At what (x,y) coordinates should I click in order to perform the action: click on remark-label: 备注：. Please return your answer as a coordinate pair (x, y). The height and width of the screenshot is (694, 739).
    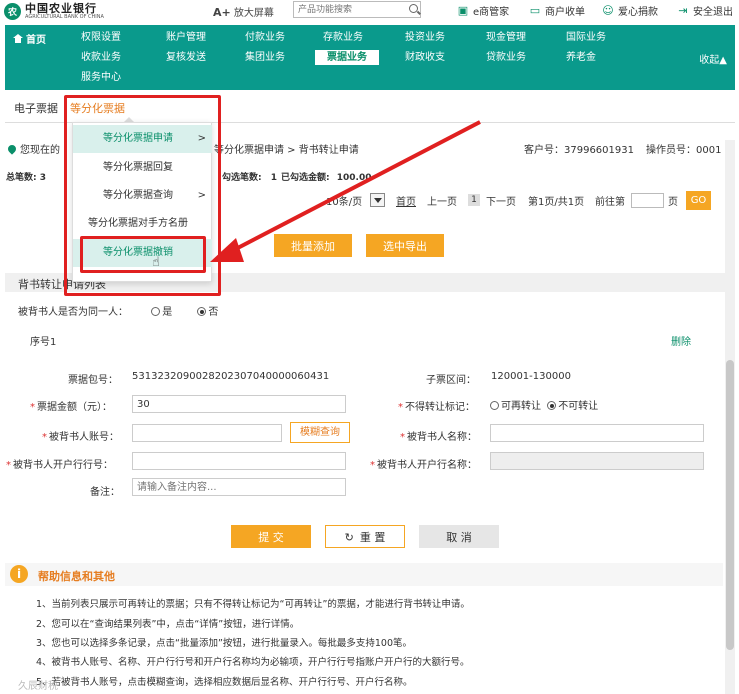
    Looking at the image, I should click on (105, 492).